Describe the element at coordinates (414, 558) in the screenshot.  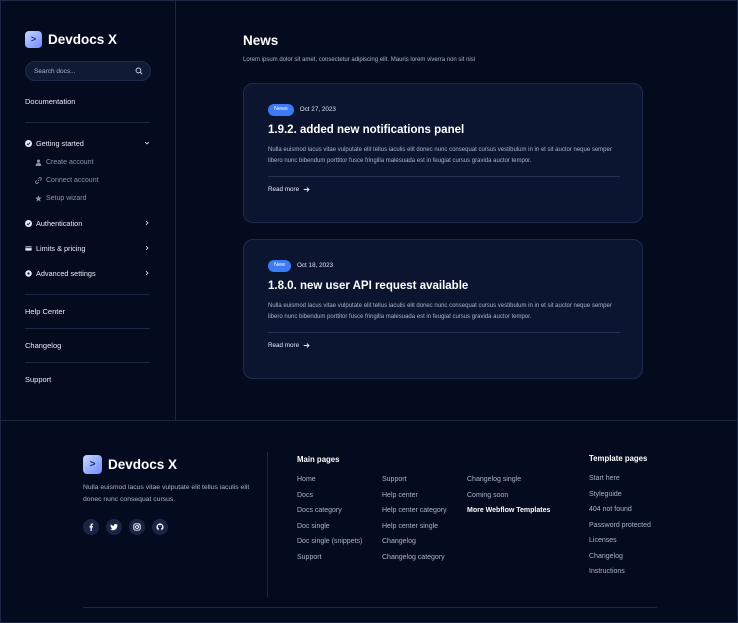
I see `footer-link: Changelog category` at that location.